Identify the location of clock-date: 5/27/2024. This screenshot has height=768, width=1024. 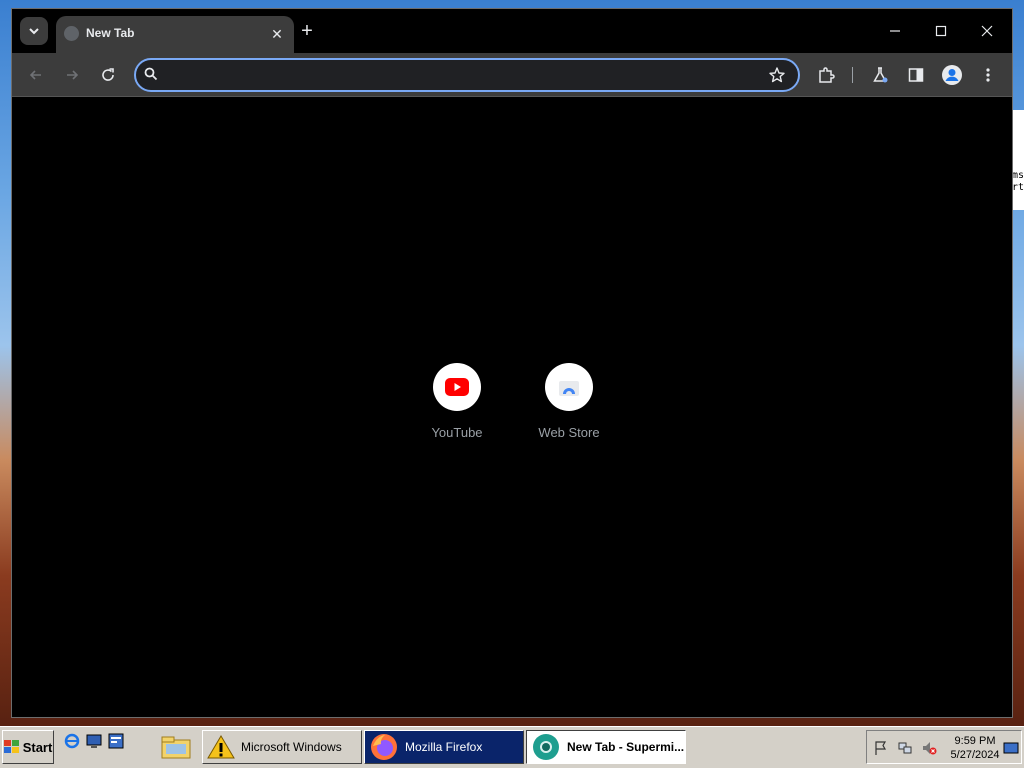
(975, 755).